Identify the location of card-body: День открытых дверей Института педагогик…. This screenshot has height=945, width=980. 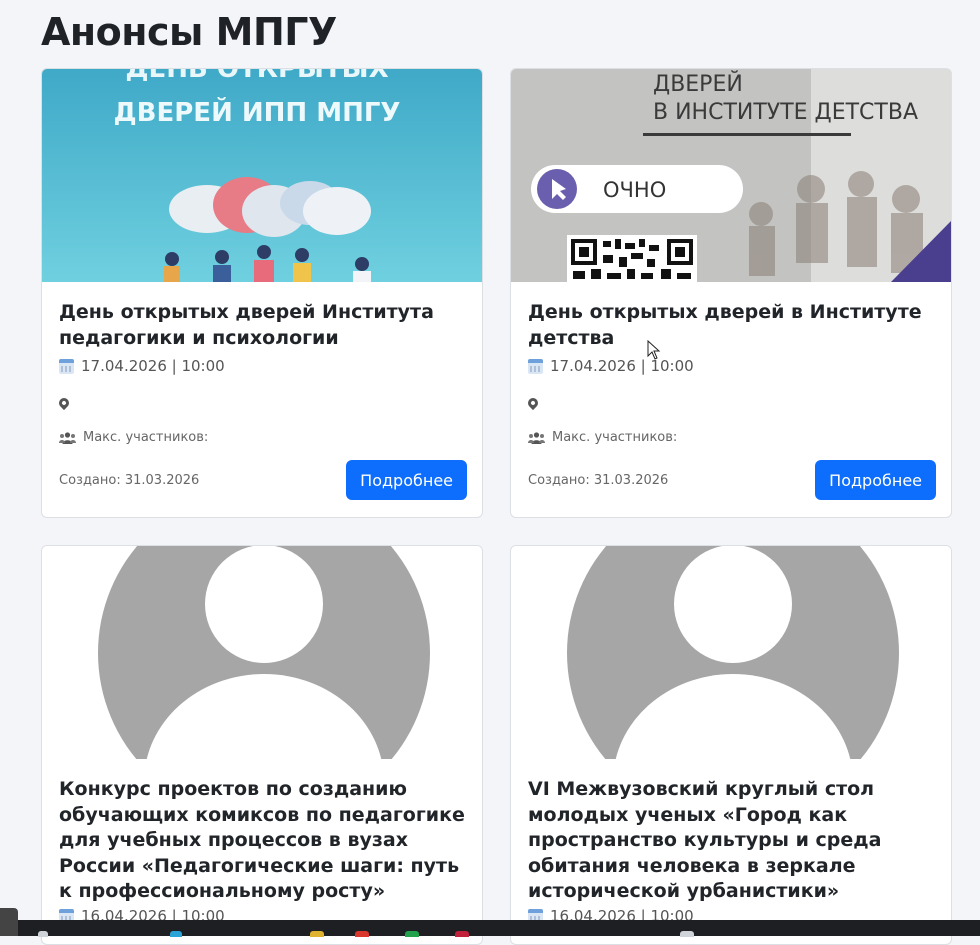
(262, 399).